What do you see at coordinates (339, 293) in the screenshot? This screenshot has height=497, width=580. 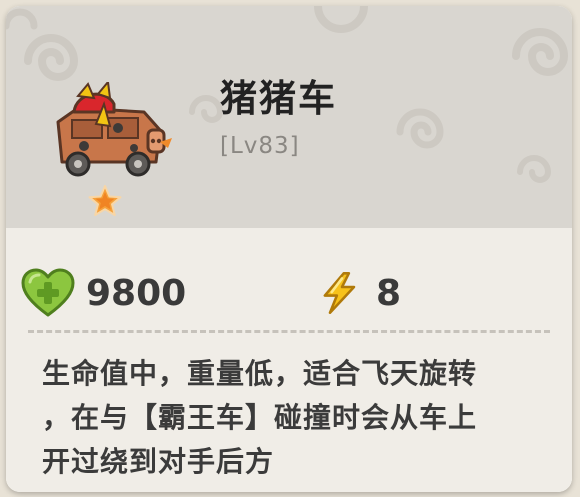 I see `lightning-bolt-icon` at bounding box center [339, 293].